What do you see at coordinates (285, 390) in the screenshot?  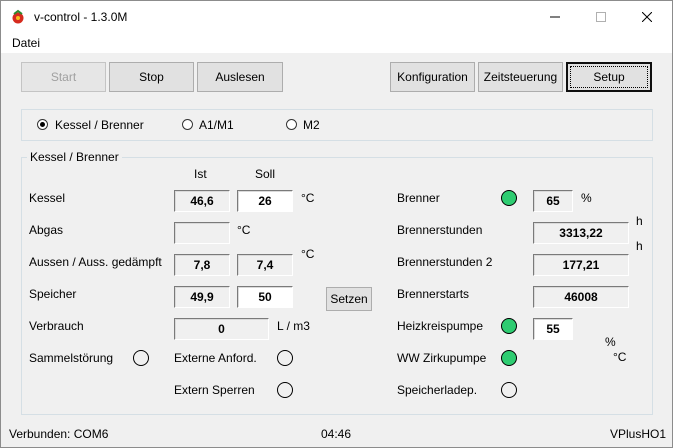 I see `extern-sperren-indicator` at bounding box center [285, 390].